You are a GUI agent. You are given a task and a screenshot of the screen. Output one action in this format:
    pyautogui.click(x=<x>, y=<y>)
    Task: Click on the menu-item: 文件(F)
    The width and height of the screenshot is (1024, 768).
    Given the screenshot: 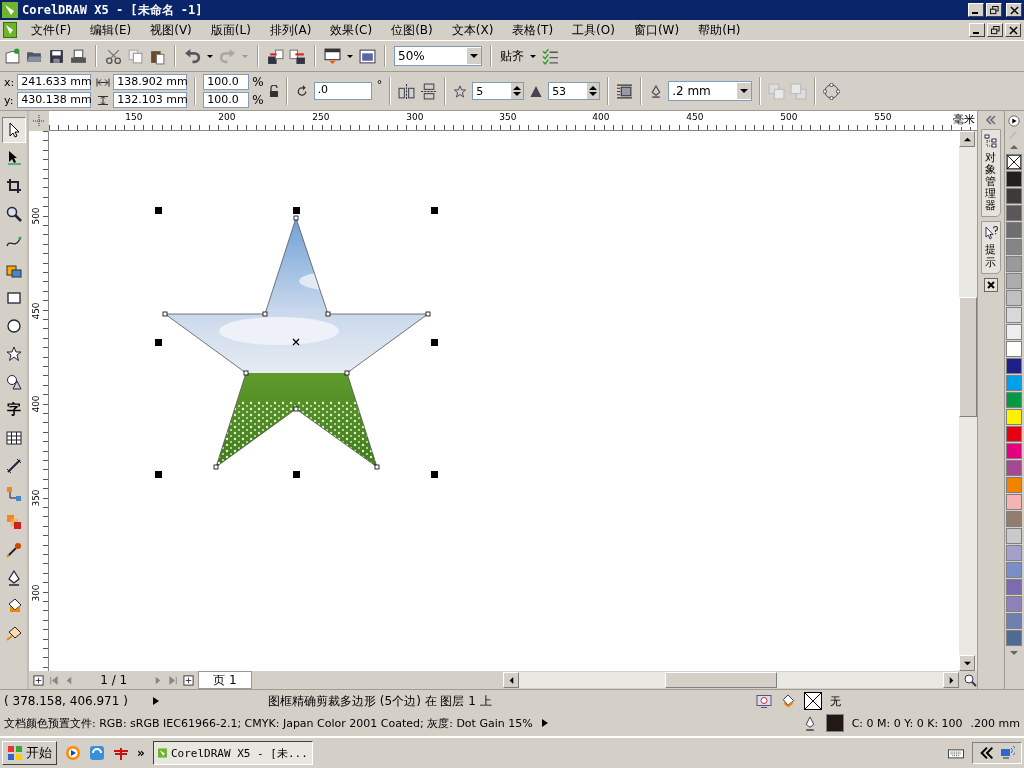 What is the action you would take?
    pyautogui.click(x=51, y=30)
    